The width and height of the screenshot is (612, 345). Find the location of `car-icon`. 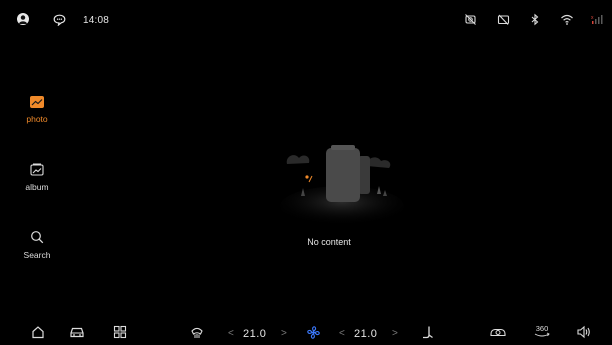

car-icon is located at coordinates (77, 334).